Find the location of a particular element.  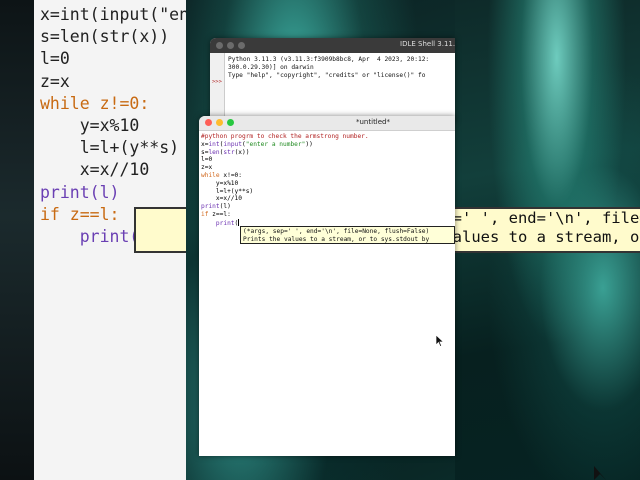

shell-titlebar: IDLE Shell 3.11.3 is located at coordinates (332, 45).